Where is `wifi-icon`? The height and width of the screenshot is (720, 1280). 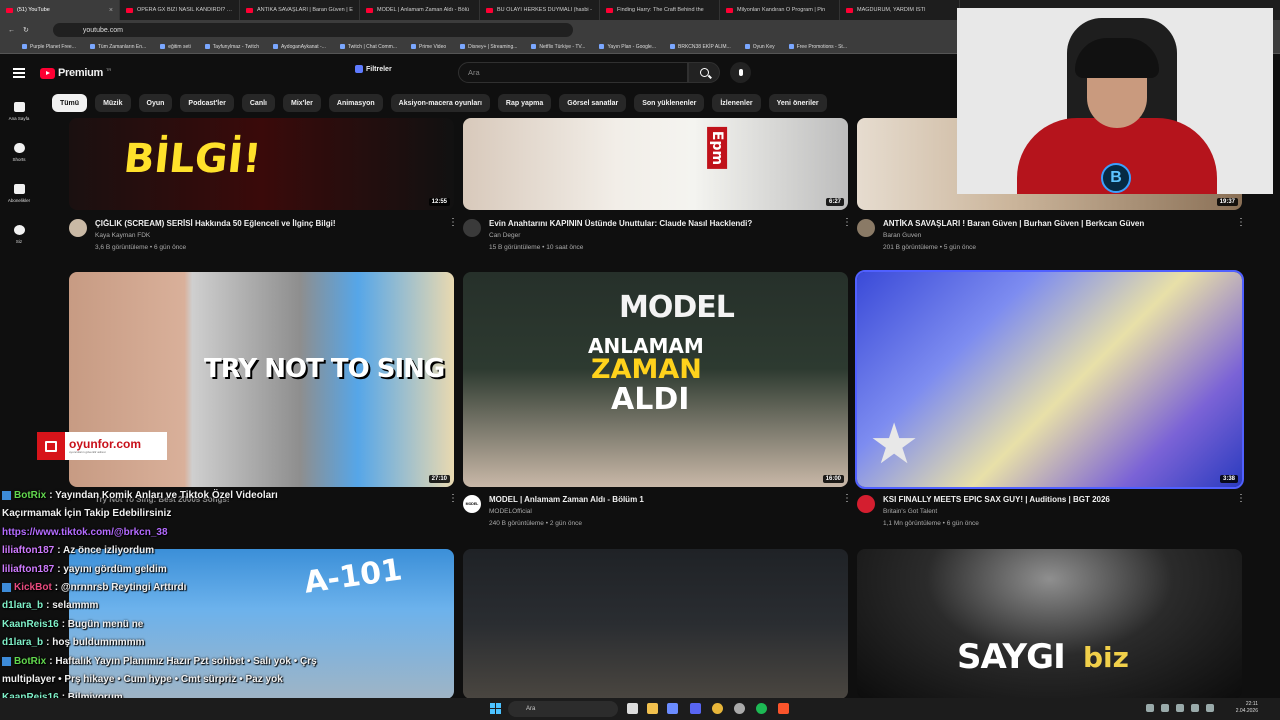
wifi-icon is located at coordinates (1195, 708).